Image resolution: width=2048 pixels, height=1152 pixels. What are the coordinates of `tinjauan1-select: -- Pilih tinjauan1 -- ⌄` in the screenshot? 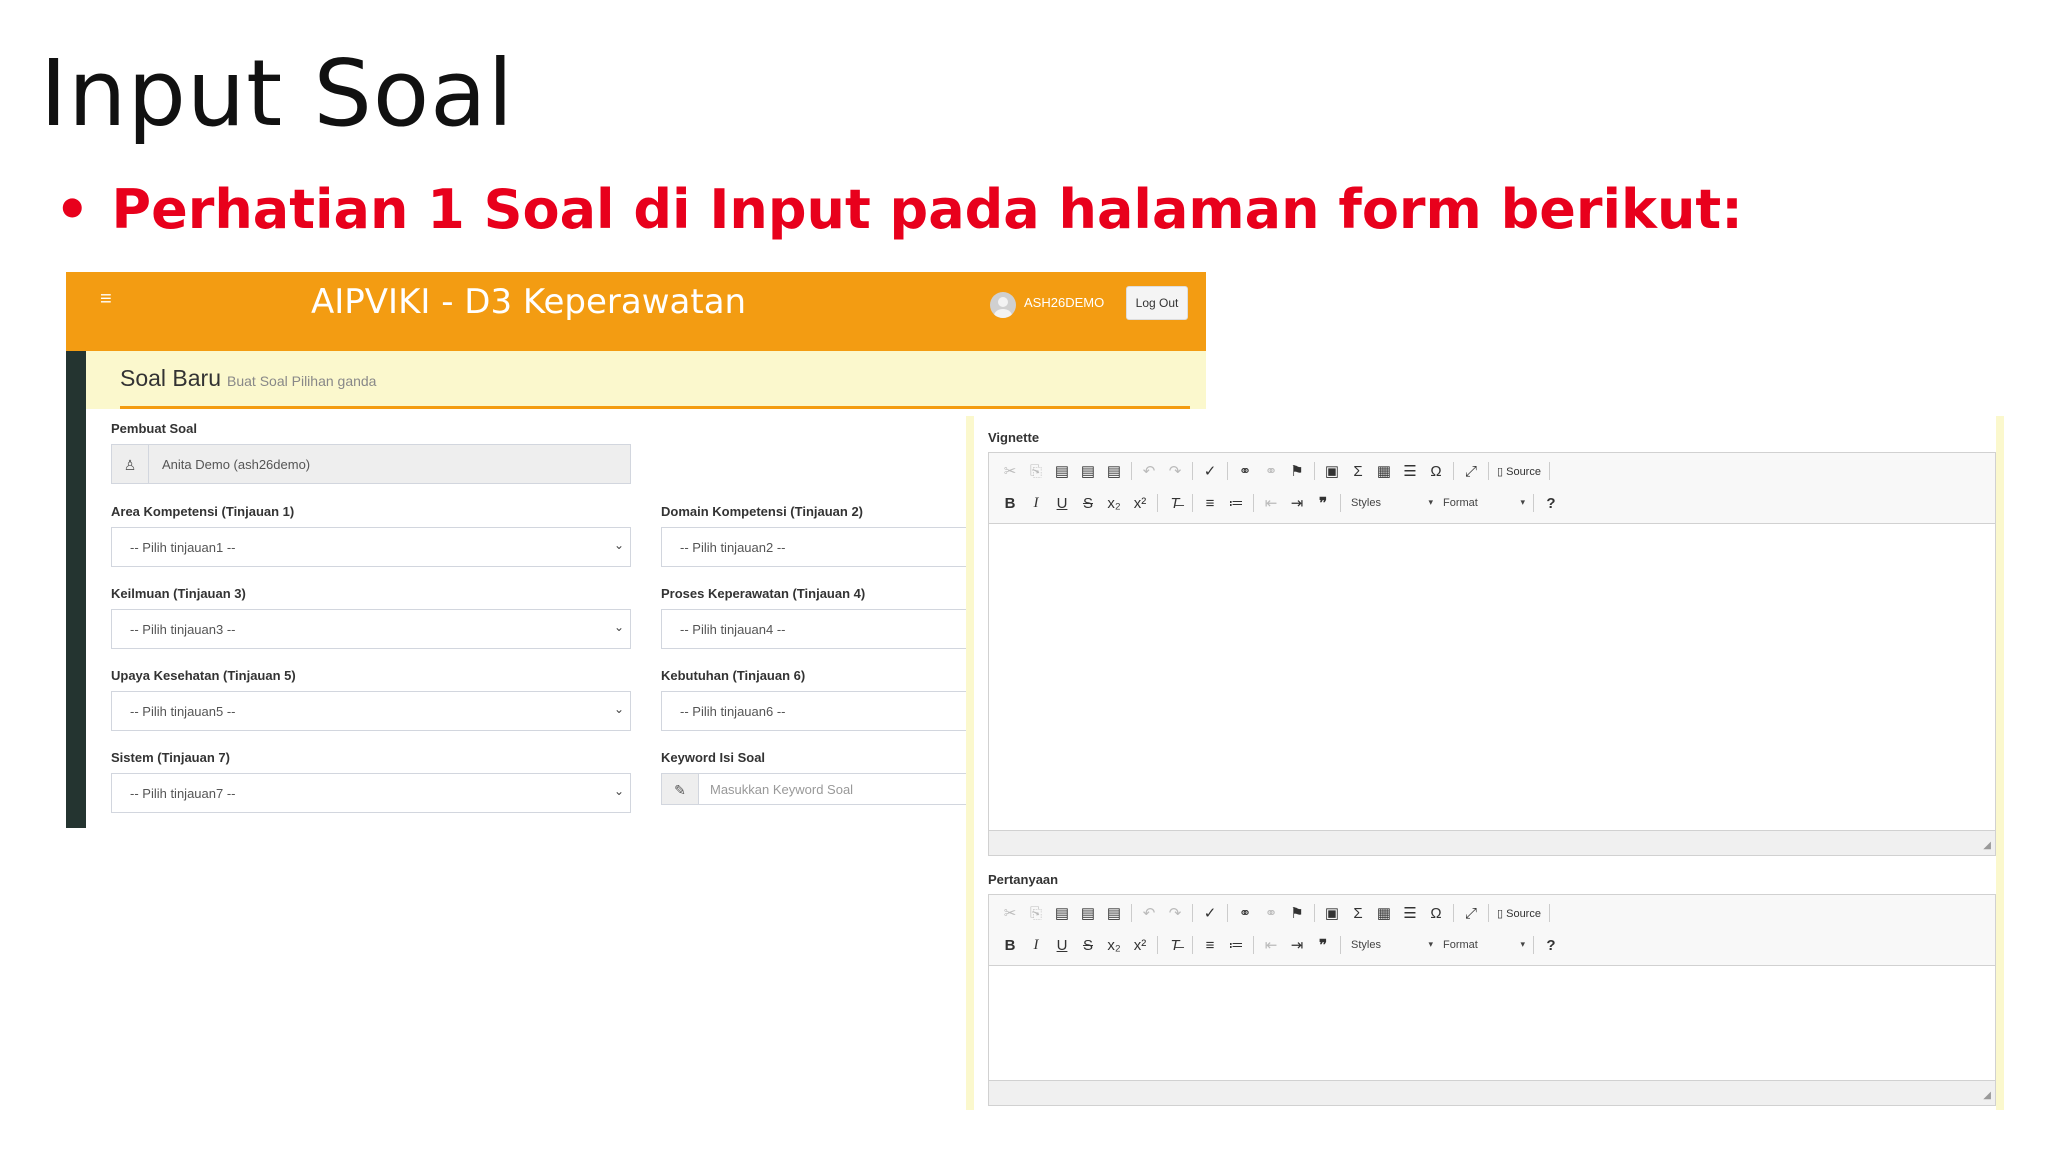 It's located at (371, 547).